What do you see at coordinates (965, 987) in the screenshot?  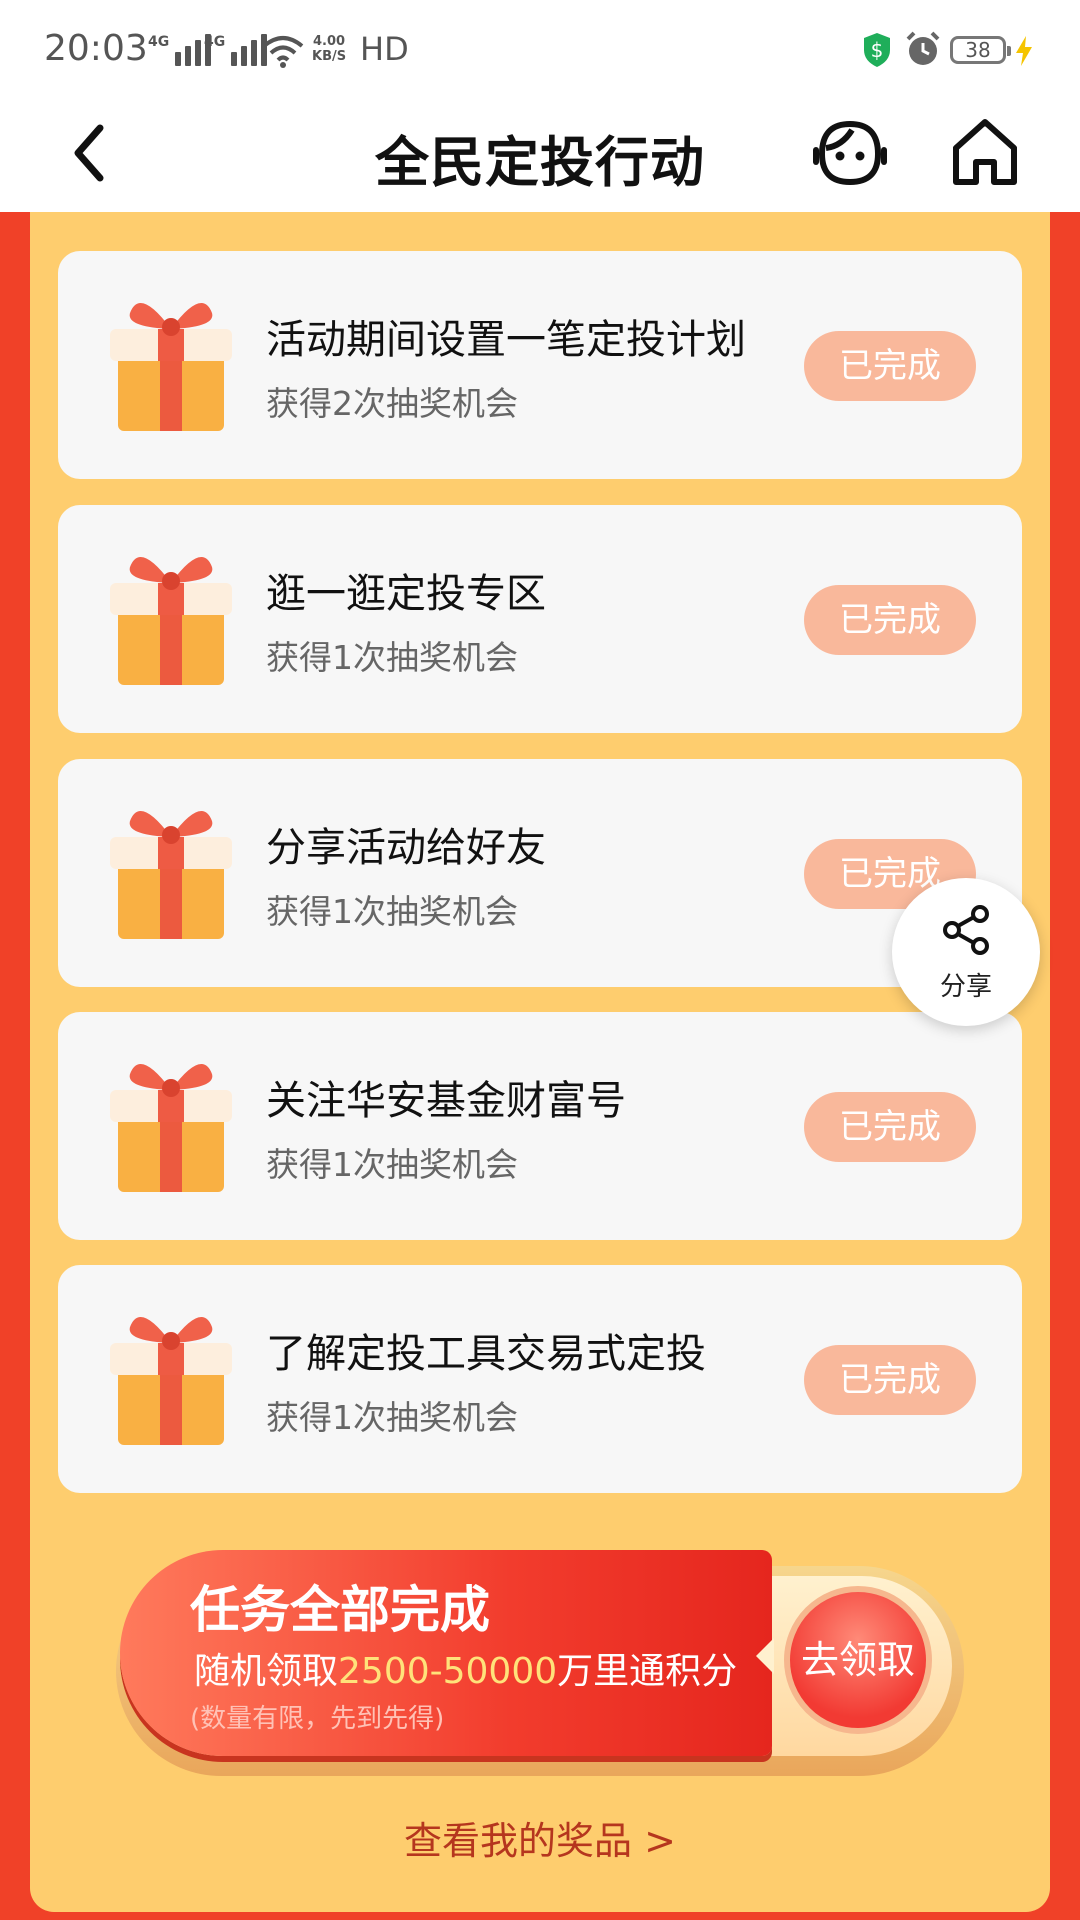 I see `share-label: 分享` at bounding box center [965, 987].